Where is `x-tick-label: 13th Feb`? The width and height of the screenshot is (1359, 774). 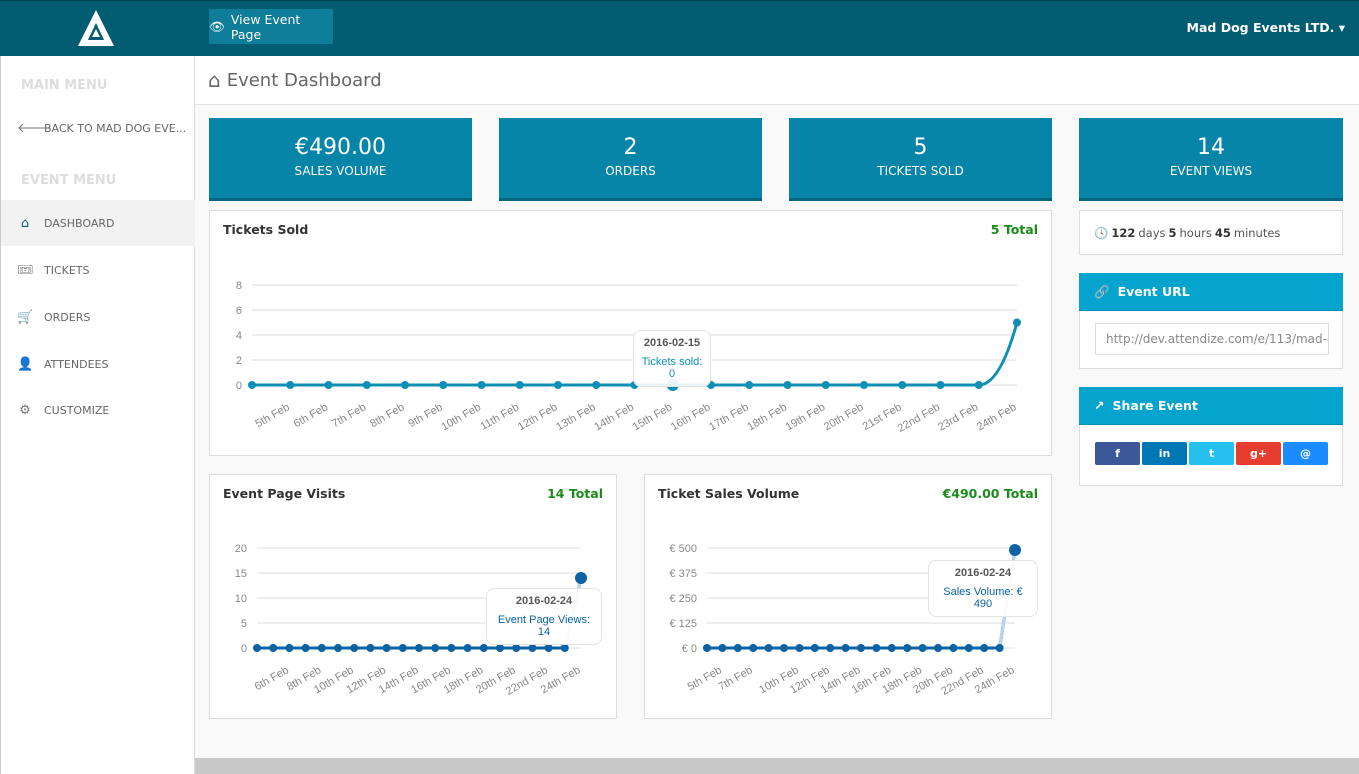
x-tick-label: 13th Feb is located at coordinates (576, 417).